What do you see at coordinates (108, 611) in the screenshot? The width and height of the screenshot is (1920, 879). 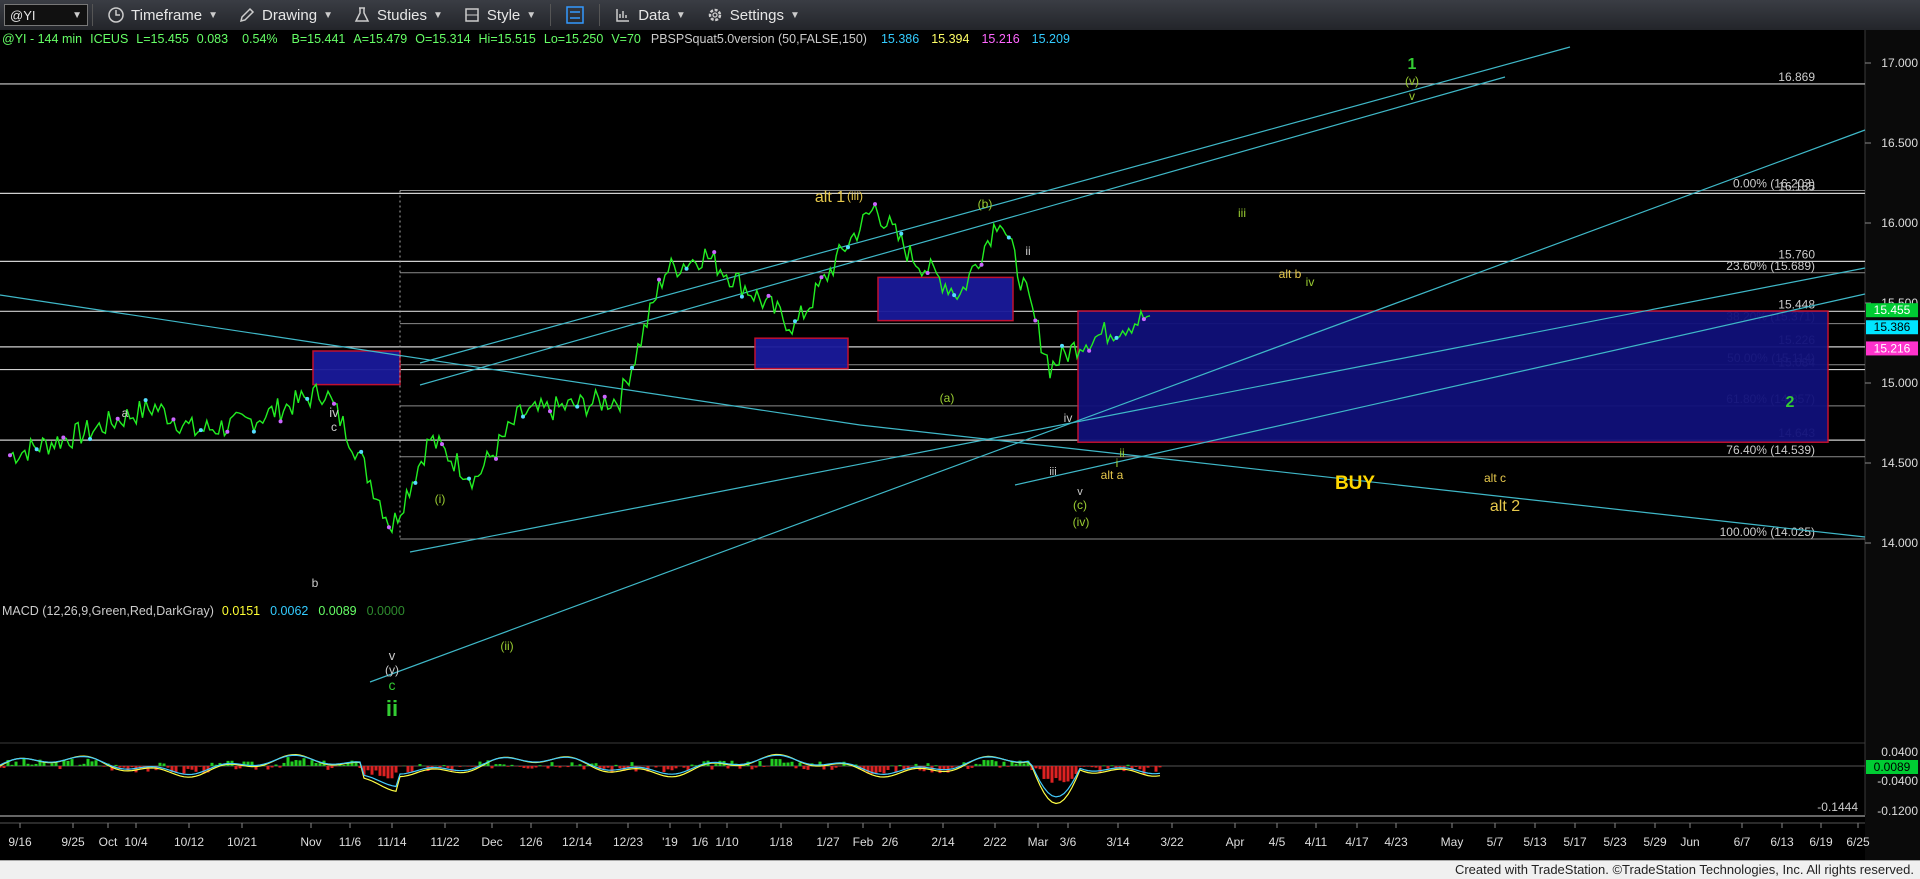 I see `macd-label: MACD (12,26,9,Green,Red,DarkGray)` at bounding box center [108, 611].